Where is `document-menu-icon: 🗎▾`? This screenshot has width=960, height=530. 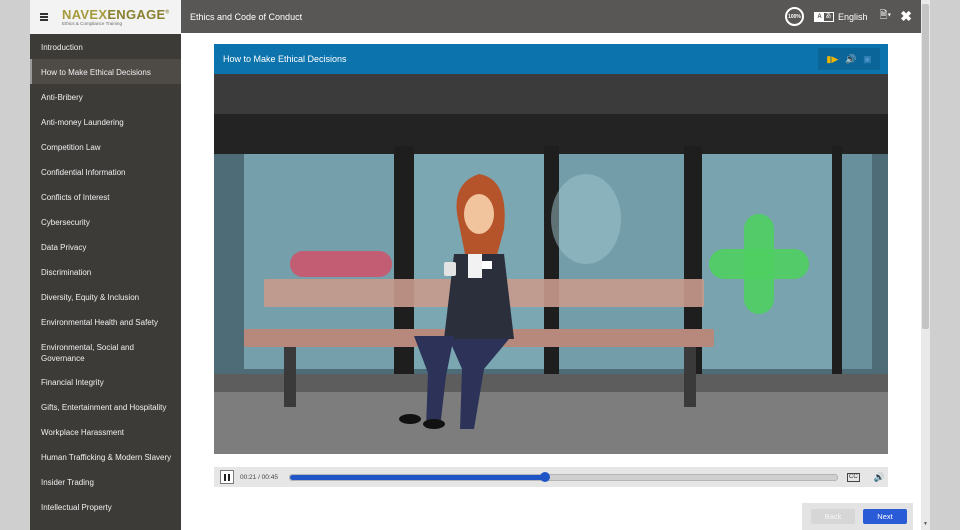 document-menu-icon: 🗎▾ is located at coordinates (886, 16).